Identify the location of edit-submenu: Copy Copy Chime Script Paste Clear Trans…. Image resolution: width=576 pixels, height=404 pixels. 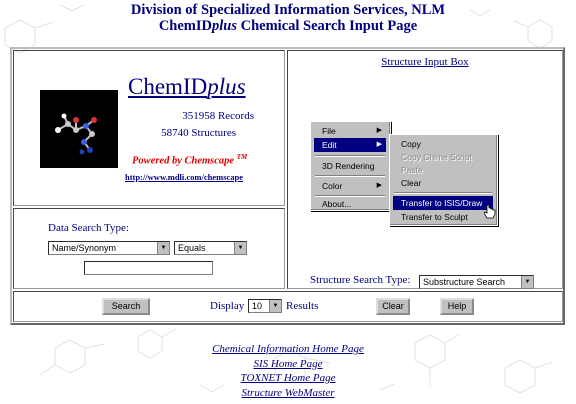
(443, 180).